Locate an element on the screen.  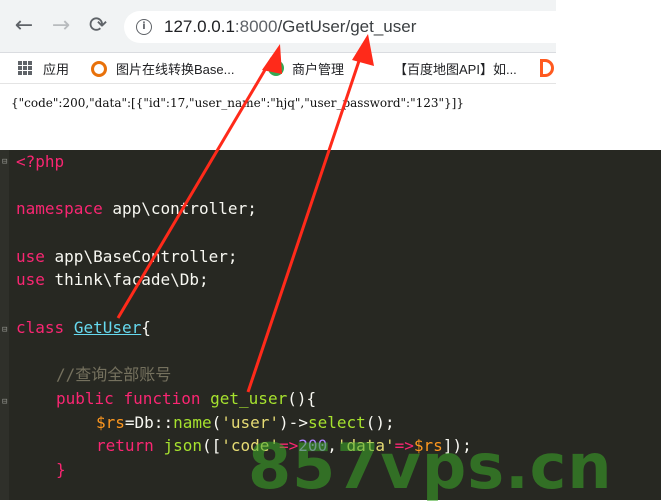
annotation-arrow-class is located at coordinates (195, 188).